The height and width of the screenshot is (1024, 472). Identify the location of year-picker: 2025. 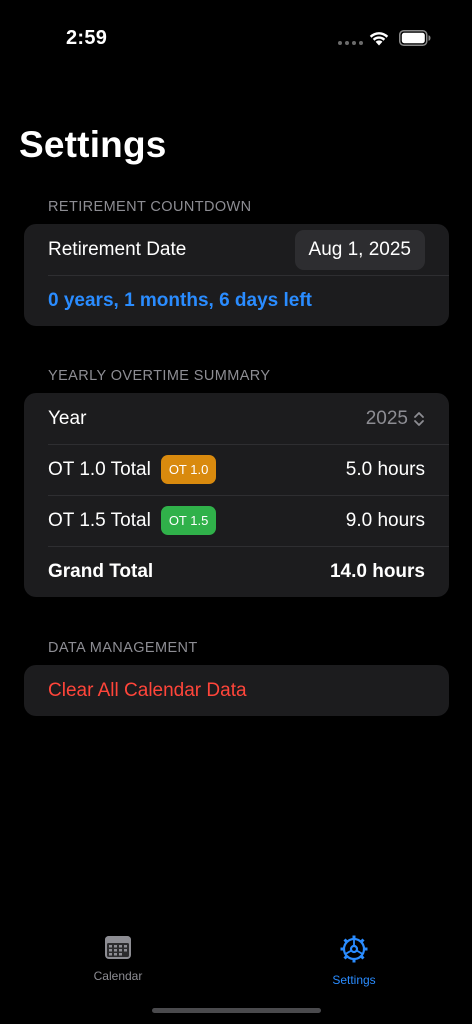
(395, 419).